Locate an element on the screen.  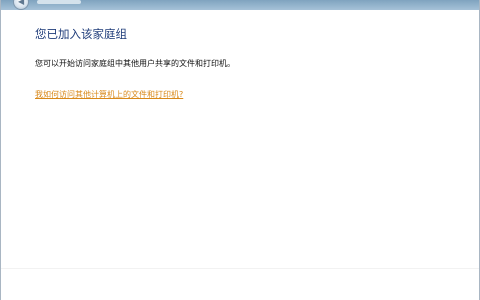
description-text: 您可以开始访问家庭组中其他用户共享的文件和打印机。 is located at coordinates (135, 63).